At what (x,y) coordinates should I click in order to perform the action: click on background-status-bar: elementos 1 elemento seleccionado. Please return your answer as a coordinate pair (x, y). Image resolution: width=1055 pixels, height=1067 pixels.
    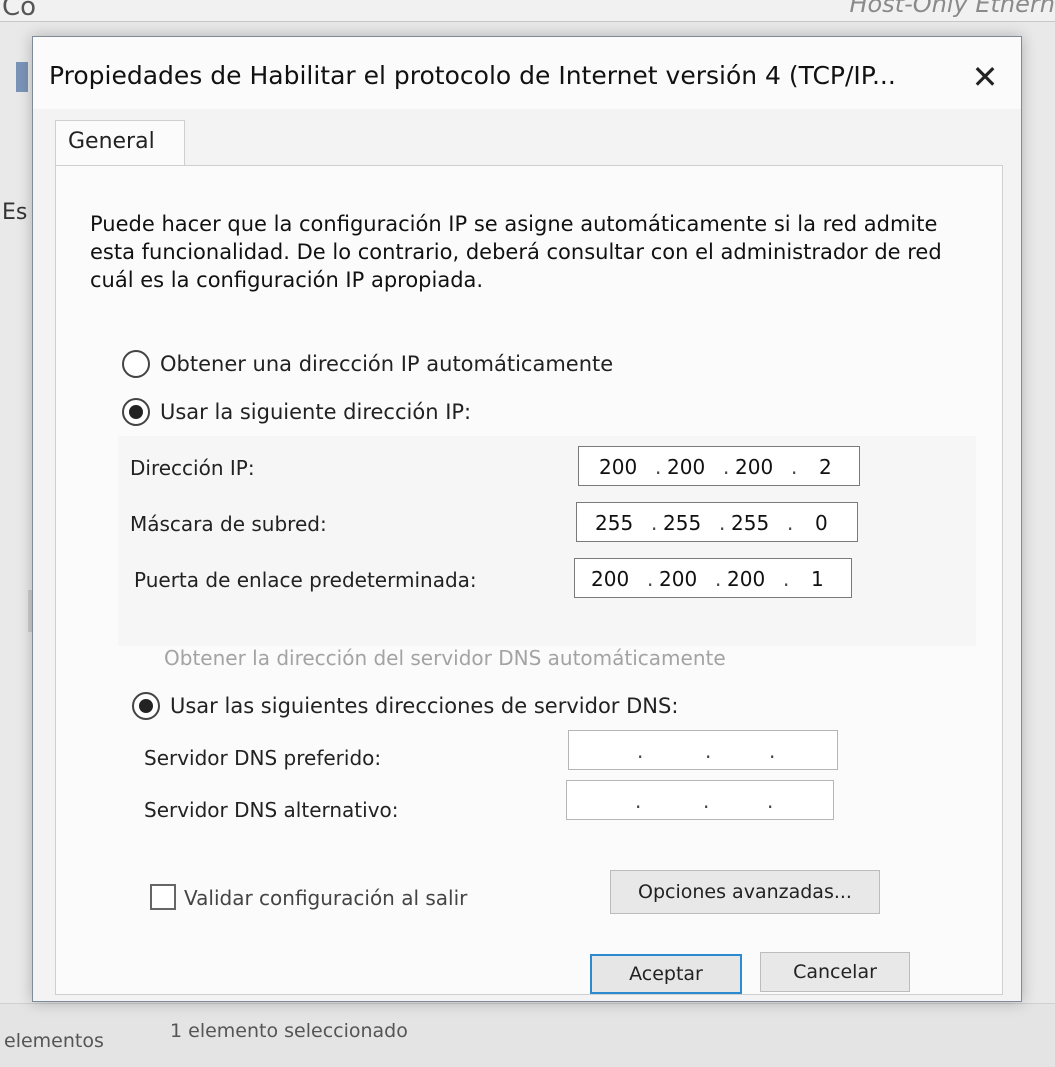
    Looking at the image, I should click on (527, 1035).